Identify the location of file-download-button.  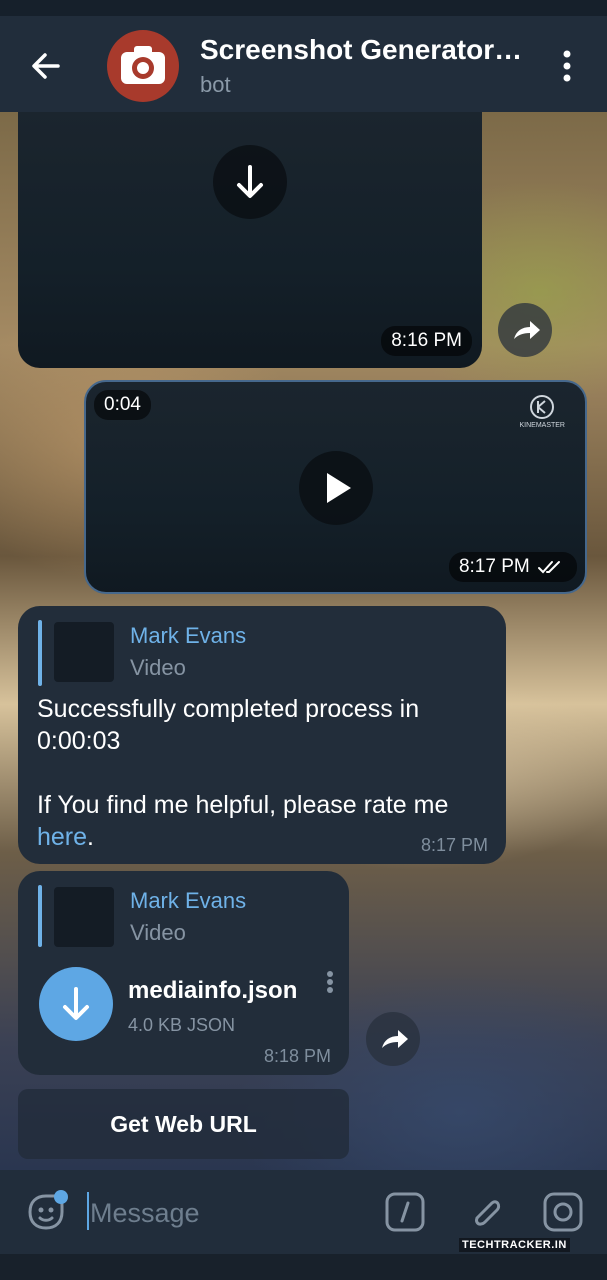
(76, 1004).